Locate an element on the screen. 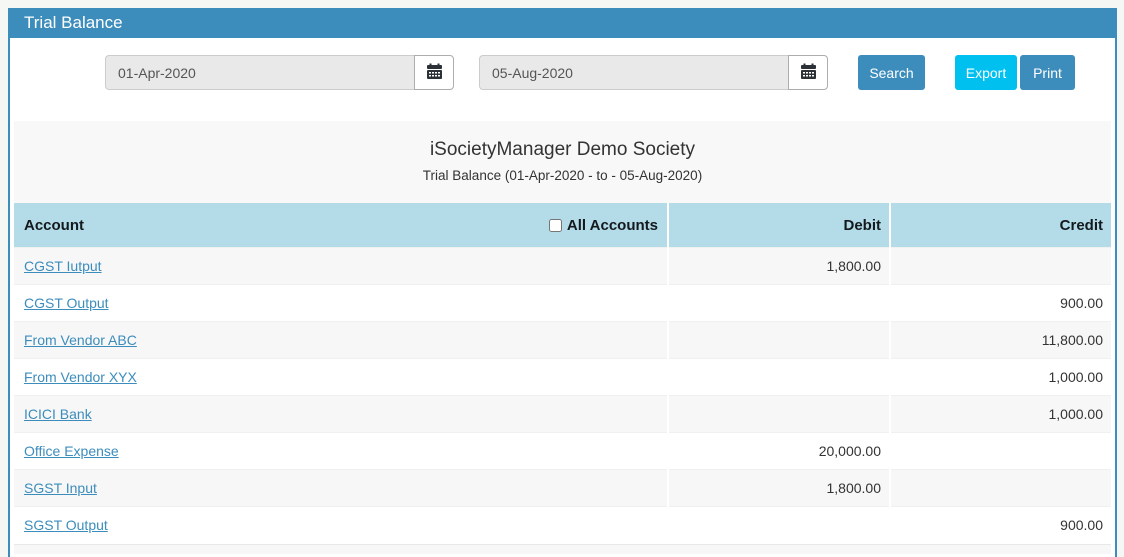 This screenshot has width=1124, height=557. account-link: From Vendor XYX is located at coordinates (80, 377).